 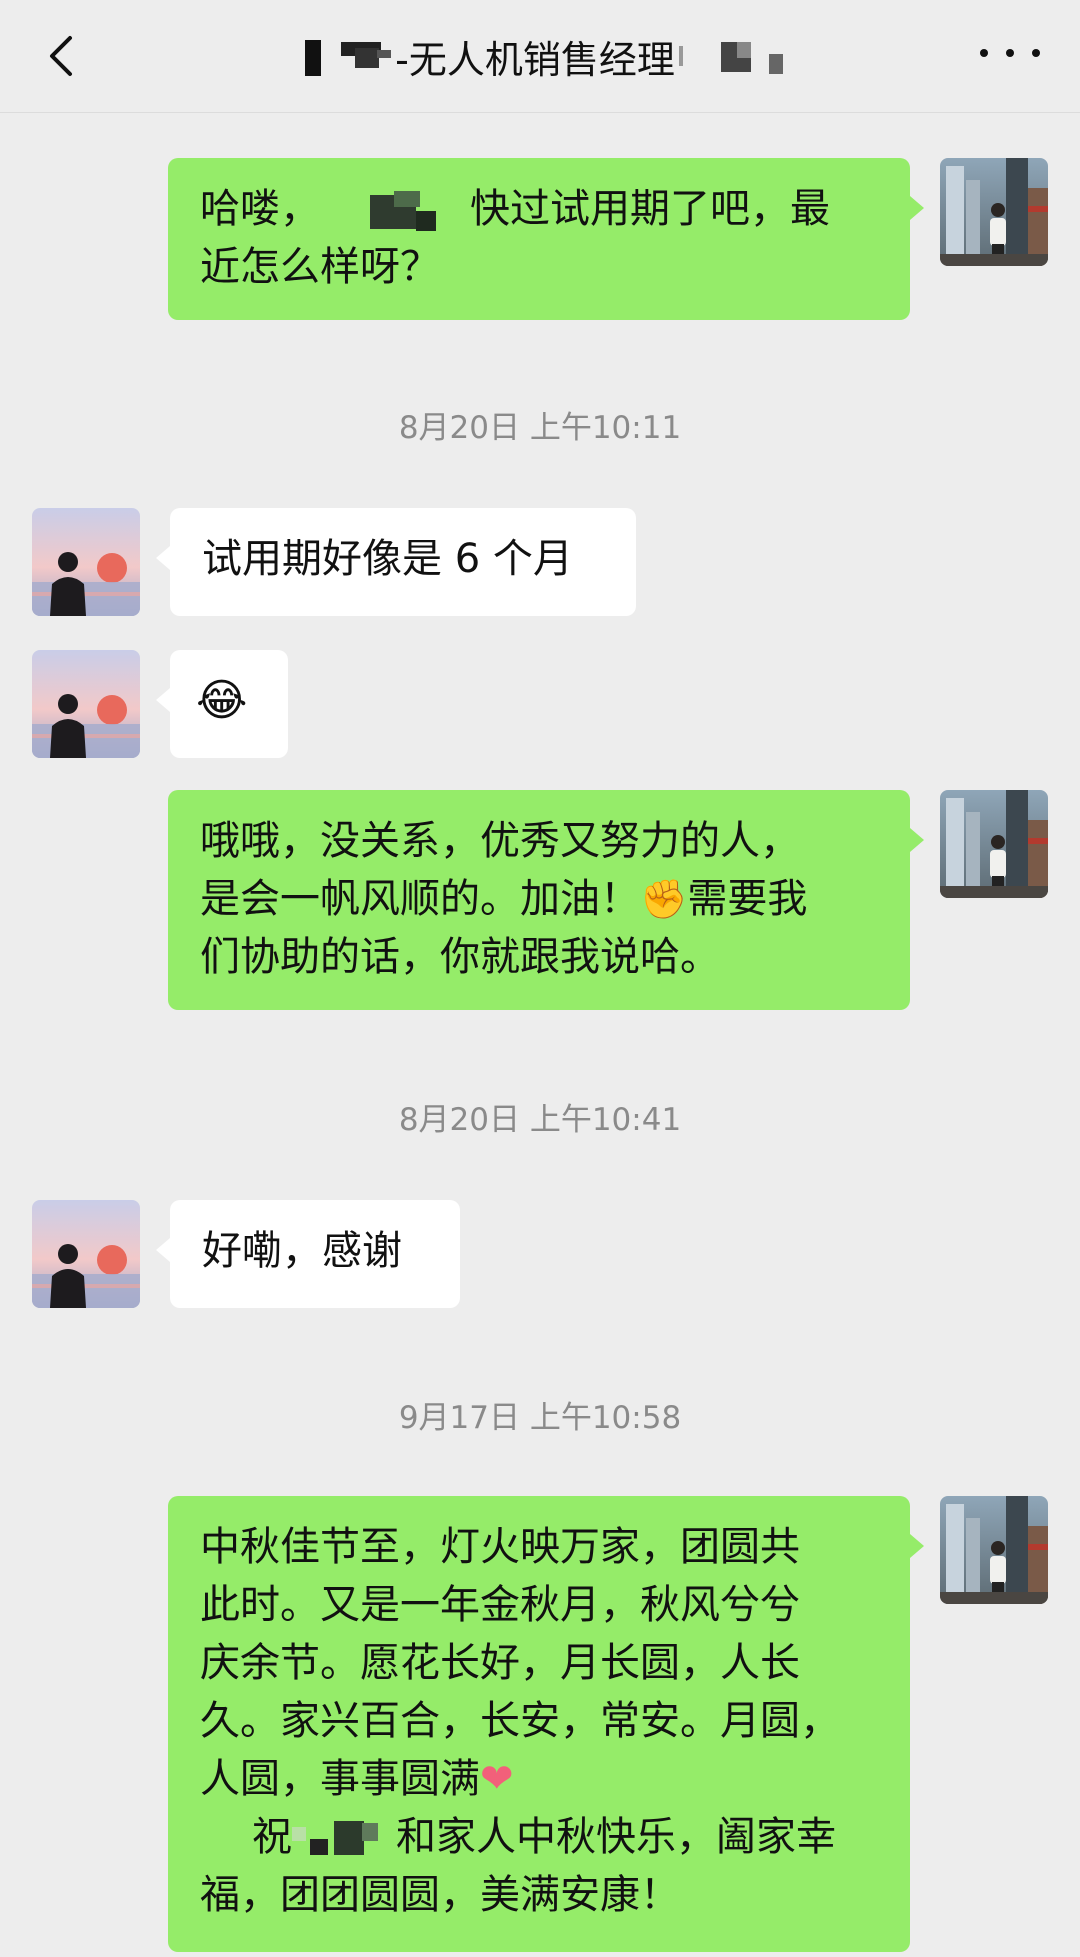 What do you see at coordinates (497, 1779) in the screenshot?
I see `heart-icon: ❤` at bounding box center [497, 1779].